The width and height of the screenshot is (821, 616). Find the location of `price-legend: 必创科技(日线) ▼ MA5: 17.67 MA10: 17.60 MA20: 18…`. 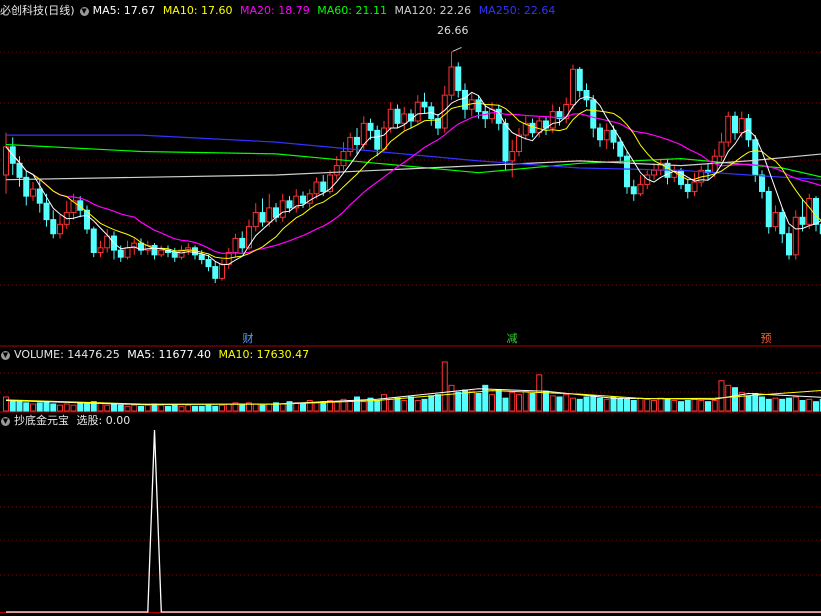

price-legend: 必创科技(日线) ▼ MA5: 17.67 MA10: 17.60 MA20: 18… is located at coordinates (279, 11).